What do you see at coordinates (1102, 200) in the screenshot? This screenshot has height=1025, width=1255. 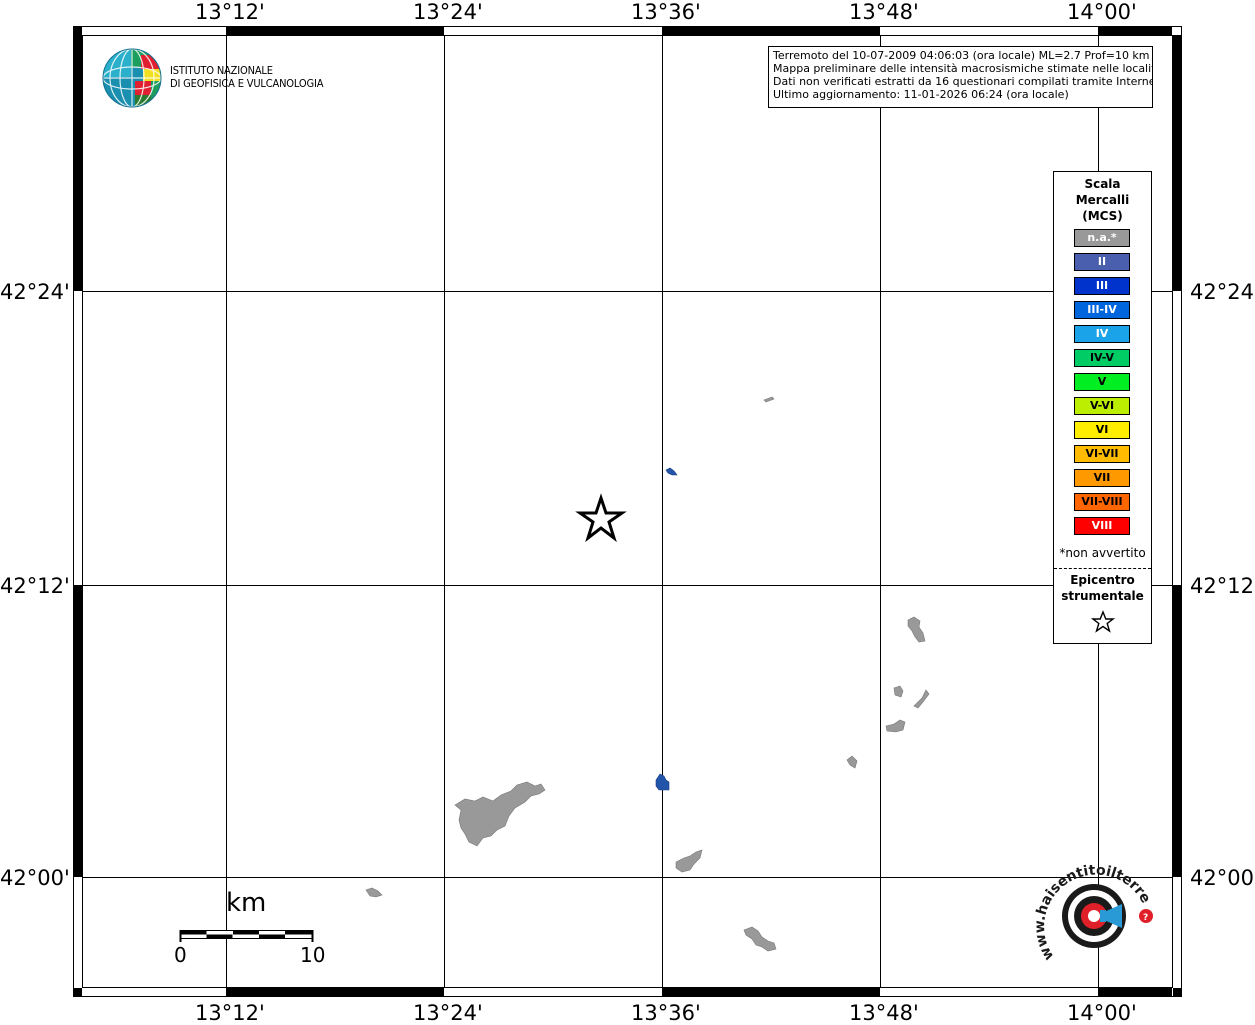 I see `legend-title-2: Mercalli` at bounding box center [1102, 200].